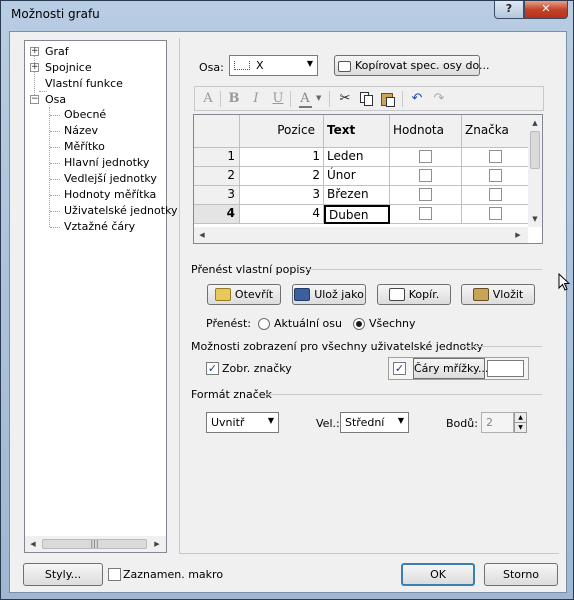  Describe the element at coordinates (278, 99) in the screenshot. I see `underline-icon: U` at that location.